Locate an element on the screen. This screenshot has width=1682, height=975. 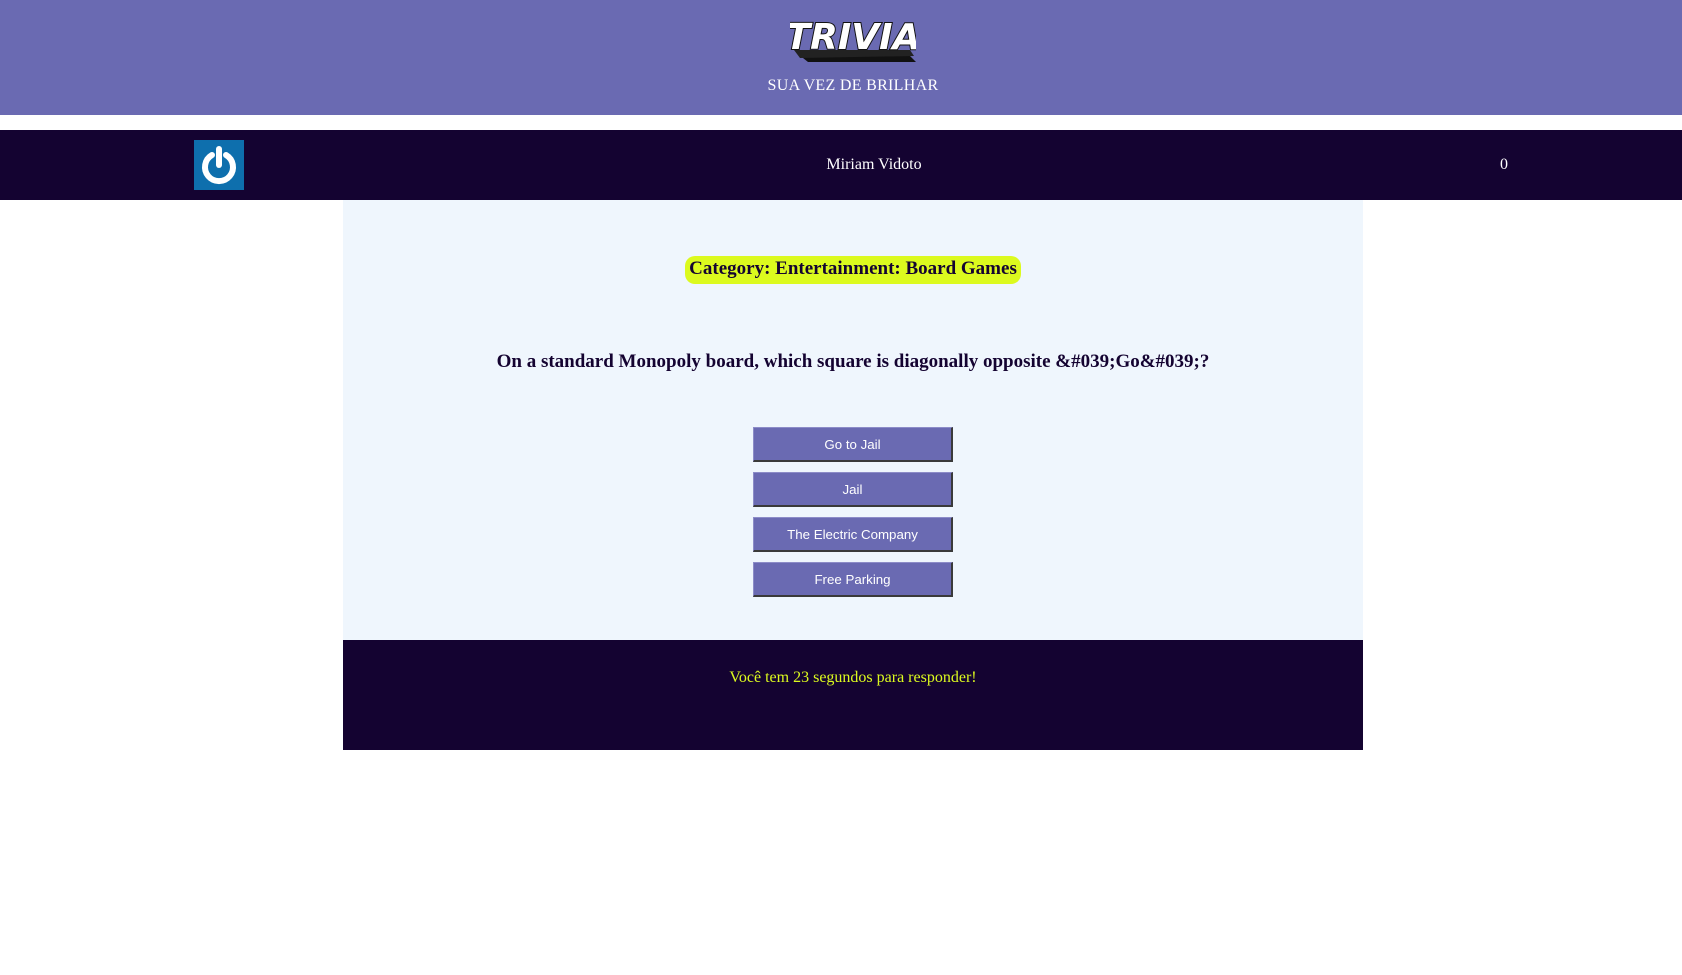
trivia-logo: TRIVIA is located at coordinates (853, 39).